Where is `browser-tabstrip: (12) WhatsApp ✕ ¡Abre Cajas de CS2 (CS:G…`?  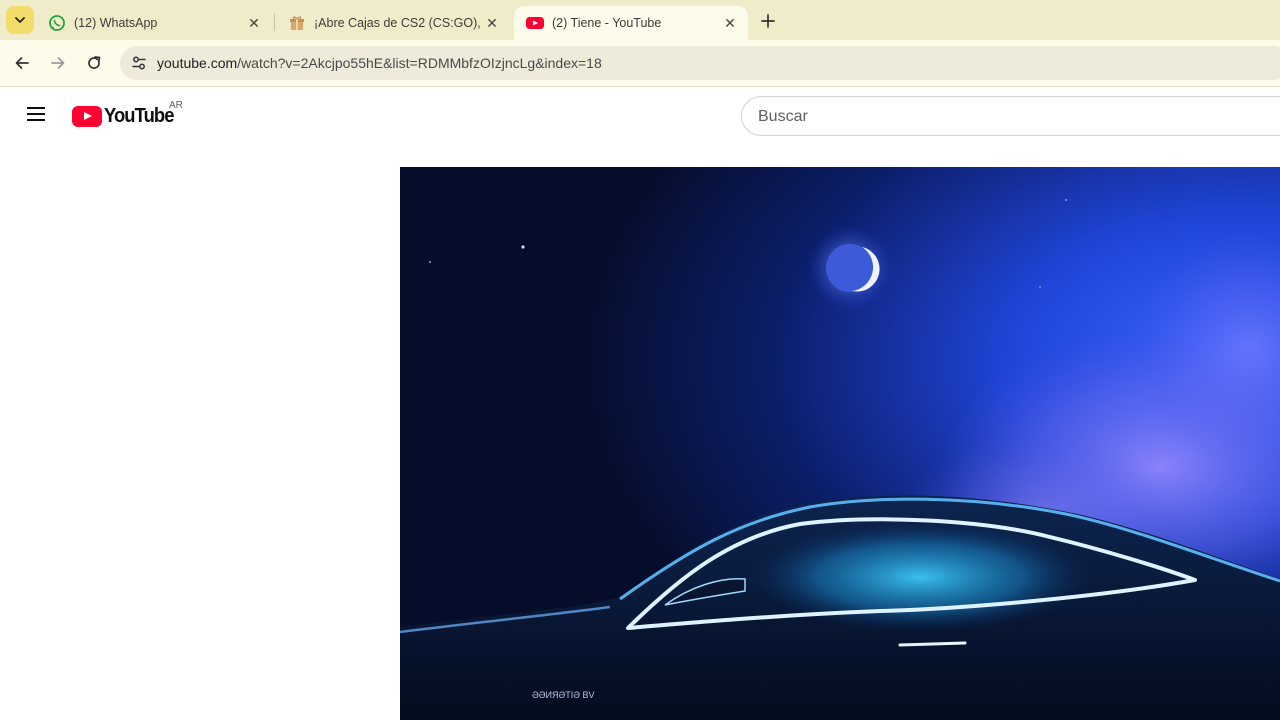 browser-tabstrip: (12) WhatsApp ✕ ¡Abre Cajas de CS2 (CS:G… is located at coordinates (640, 20).